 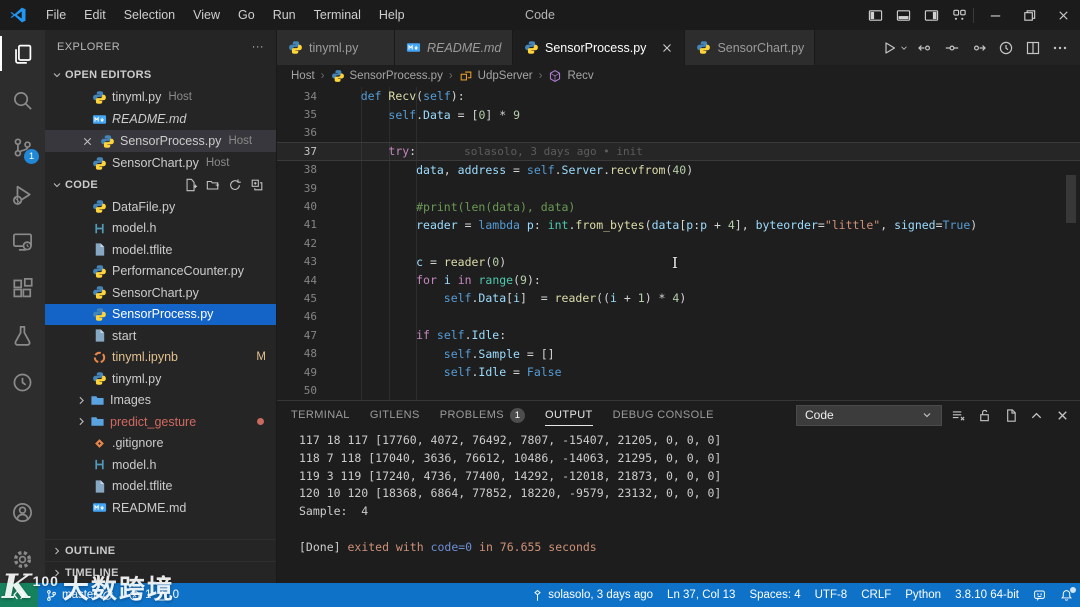 What do you see at coordinates (22, 53) in the screenshot?
I see `activity-explorer` at bounding box center [22, 53].